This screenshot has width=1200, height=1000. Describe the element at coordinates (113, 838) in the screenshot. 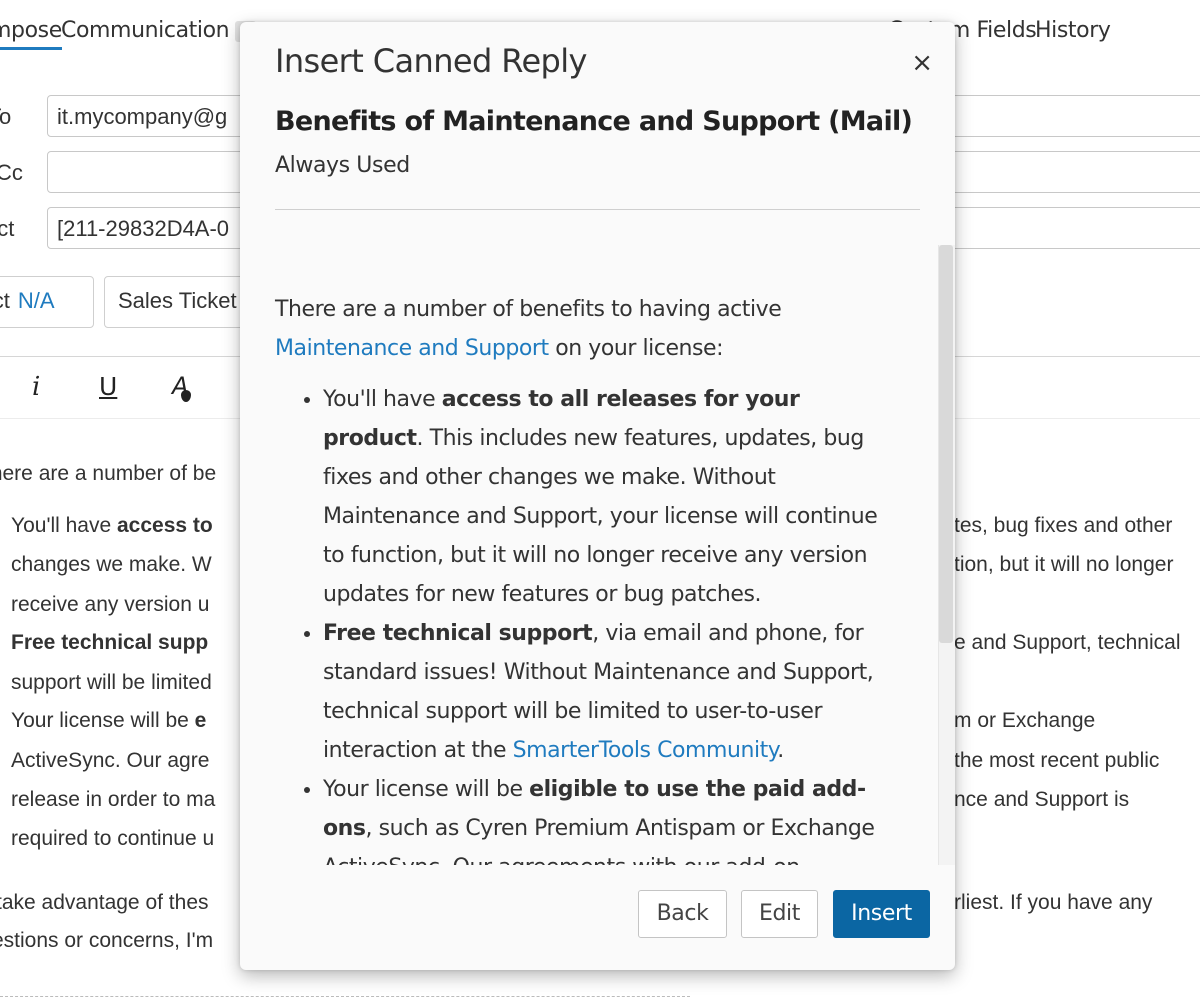

I see `body-line: required to continue u` at that location.